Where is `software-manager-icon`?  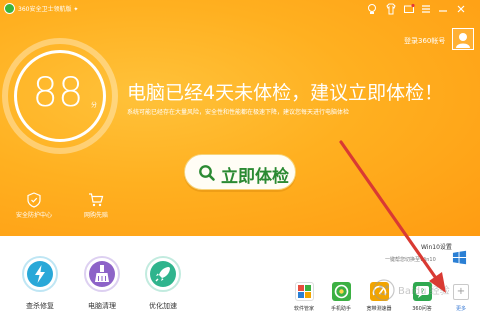 software-manager-icon is located at coordinates (304, 291).